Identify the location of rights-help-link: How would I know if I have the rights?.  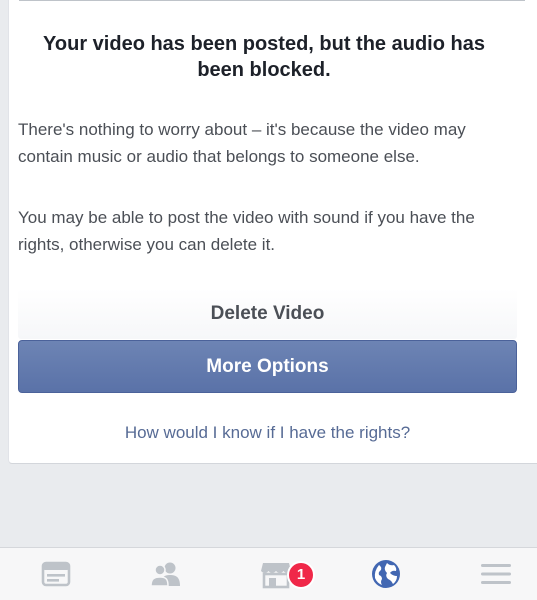
(267, 433).